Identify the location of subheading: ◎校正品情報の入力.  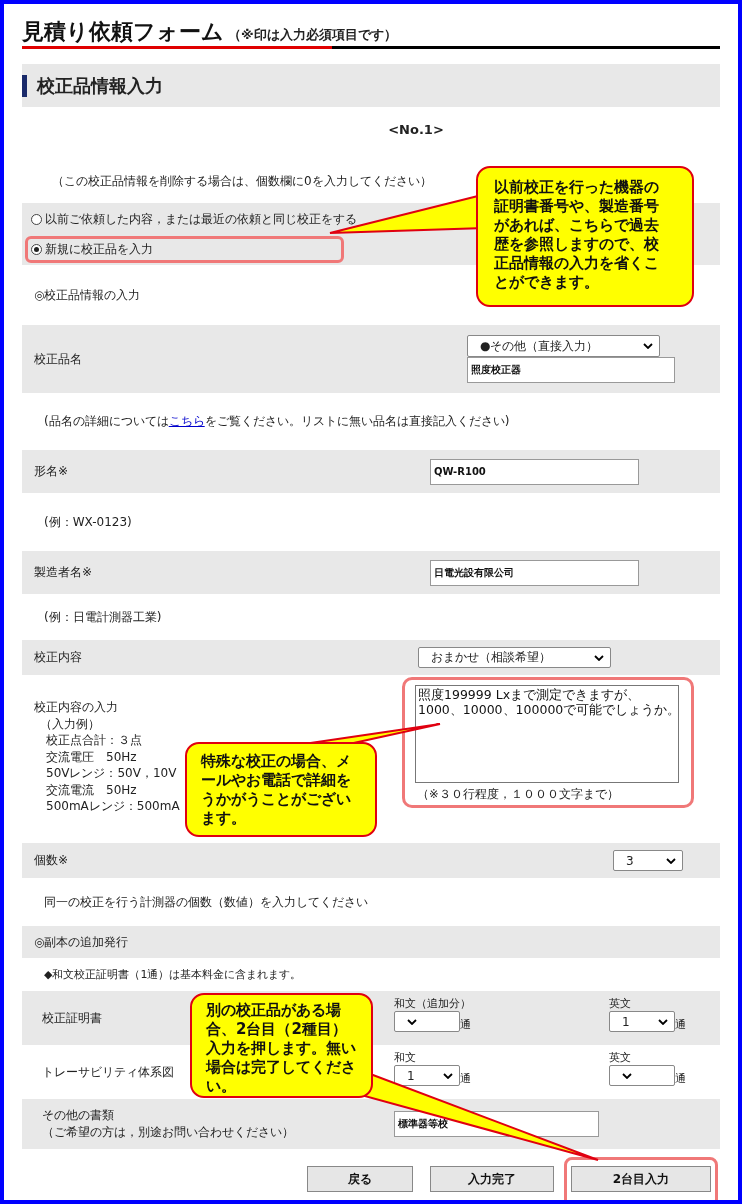
(87, 295).